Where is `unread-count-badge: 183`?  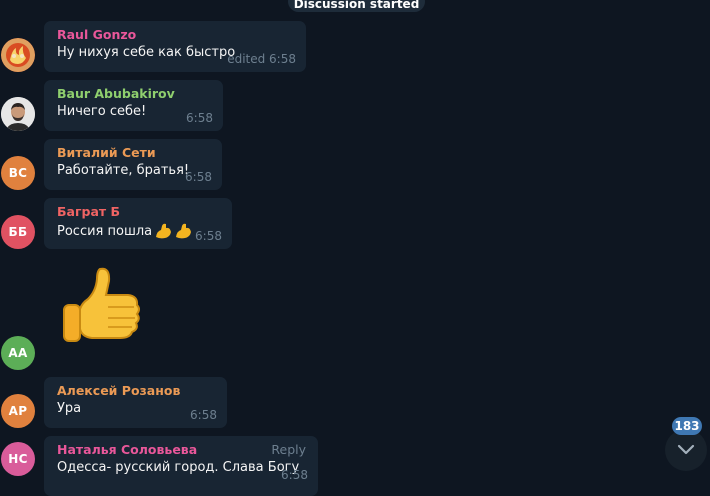 unread-count-badge: 183 is located at coordinates (687, 426).